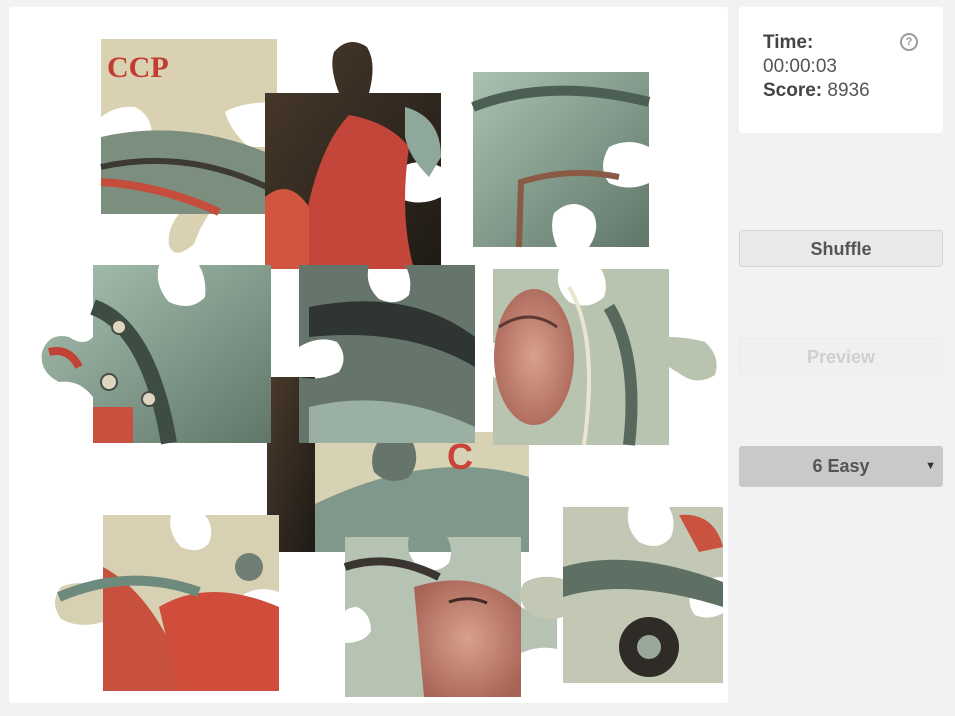 This screenshot has width=955, height=716. What do you see at coordinates (800, 66) in the screenshot?
I see `time-value: 00:00:03` at bounding box center [800, 66].